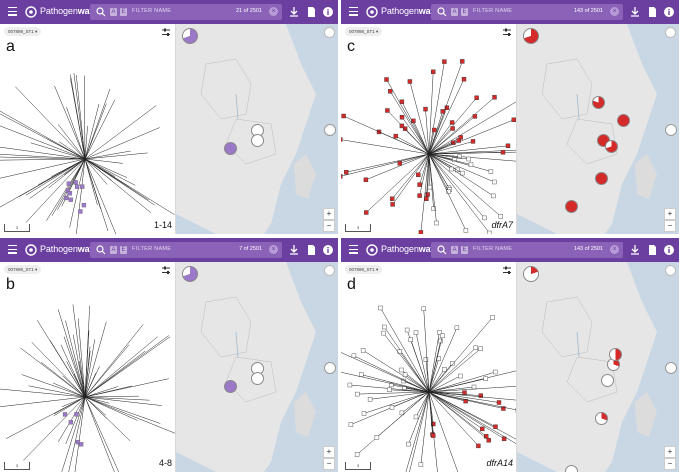 Image resolution: width=681 pixels, height=472 pixels. Describe the element at coordinates (186, 12) in the screenshot. I see `search-bar: A E FILTER NAME 21 of 2501 ×` at that location.